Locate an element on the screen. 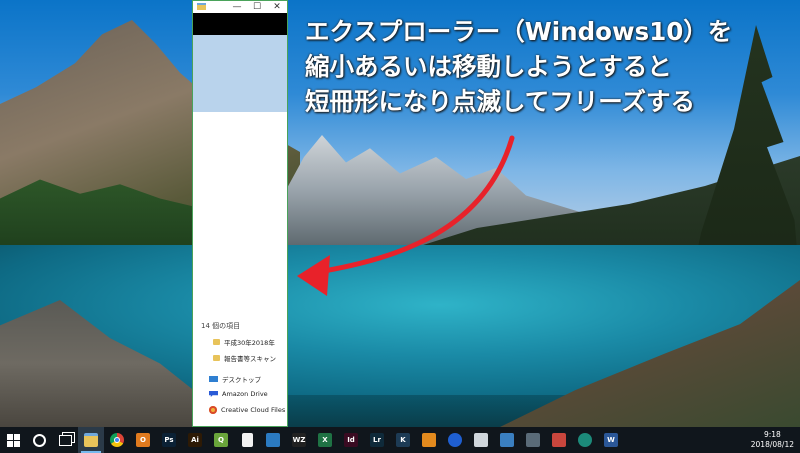 Image resolution: width=800 pixels, height=453 pixels. taskbar-indesign-button: Id is located at coordinates (351, 440).